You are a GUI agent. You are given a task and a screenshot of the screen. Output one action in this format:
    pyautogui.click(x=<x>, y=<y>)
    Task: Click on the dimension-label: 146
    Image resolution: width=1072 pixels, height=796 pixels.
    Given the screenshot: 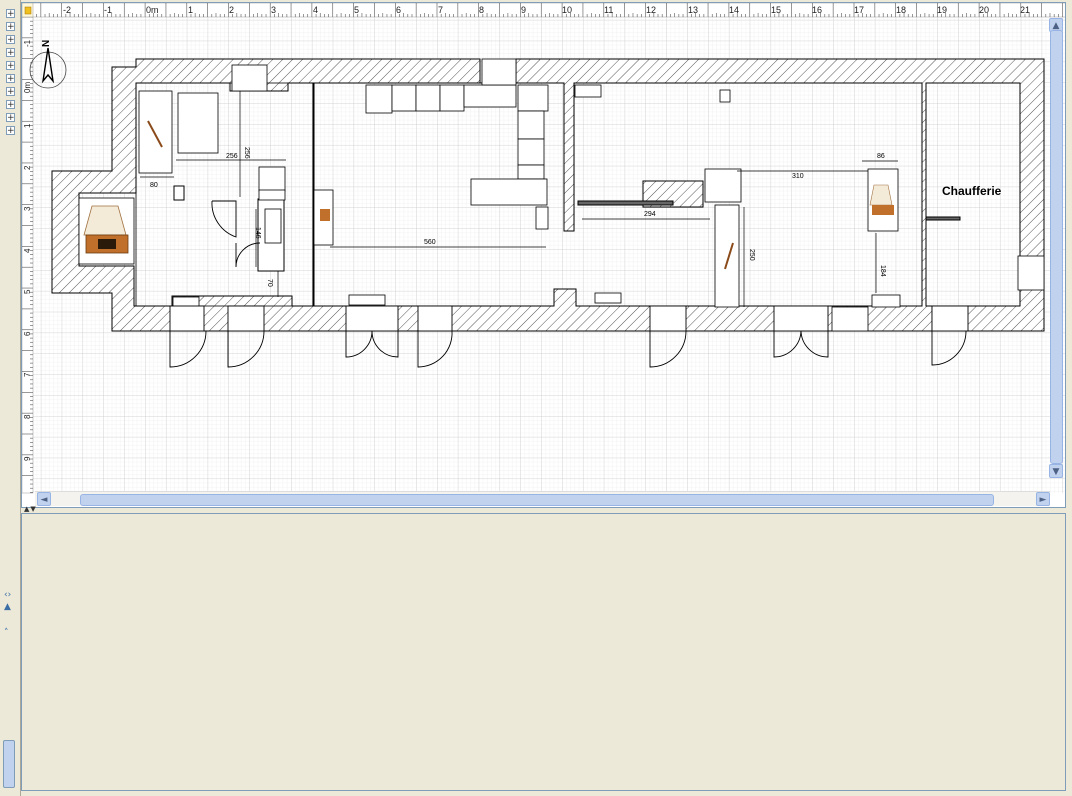 What is the action you would take?
    pyautogui.click(x=257, y=233)
    